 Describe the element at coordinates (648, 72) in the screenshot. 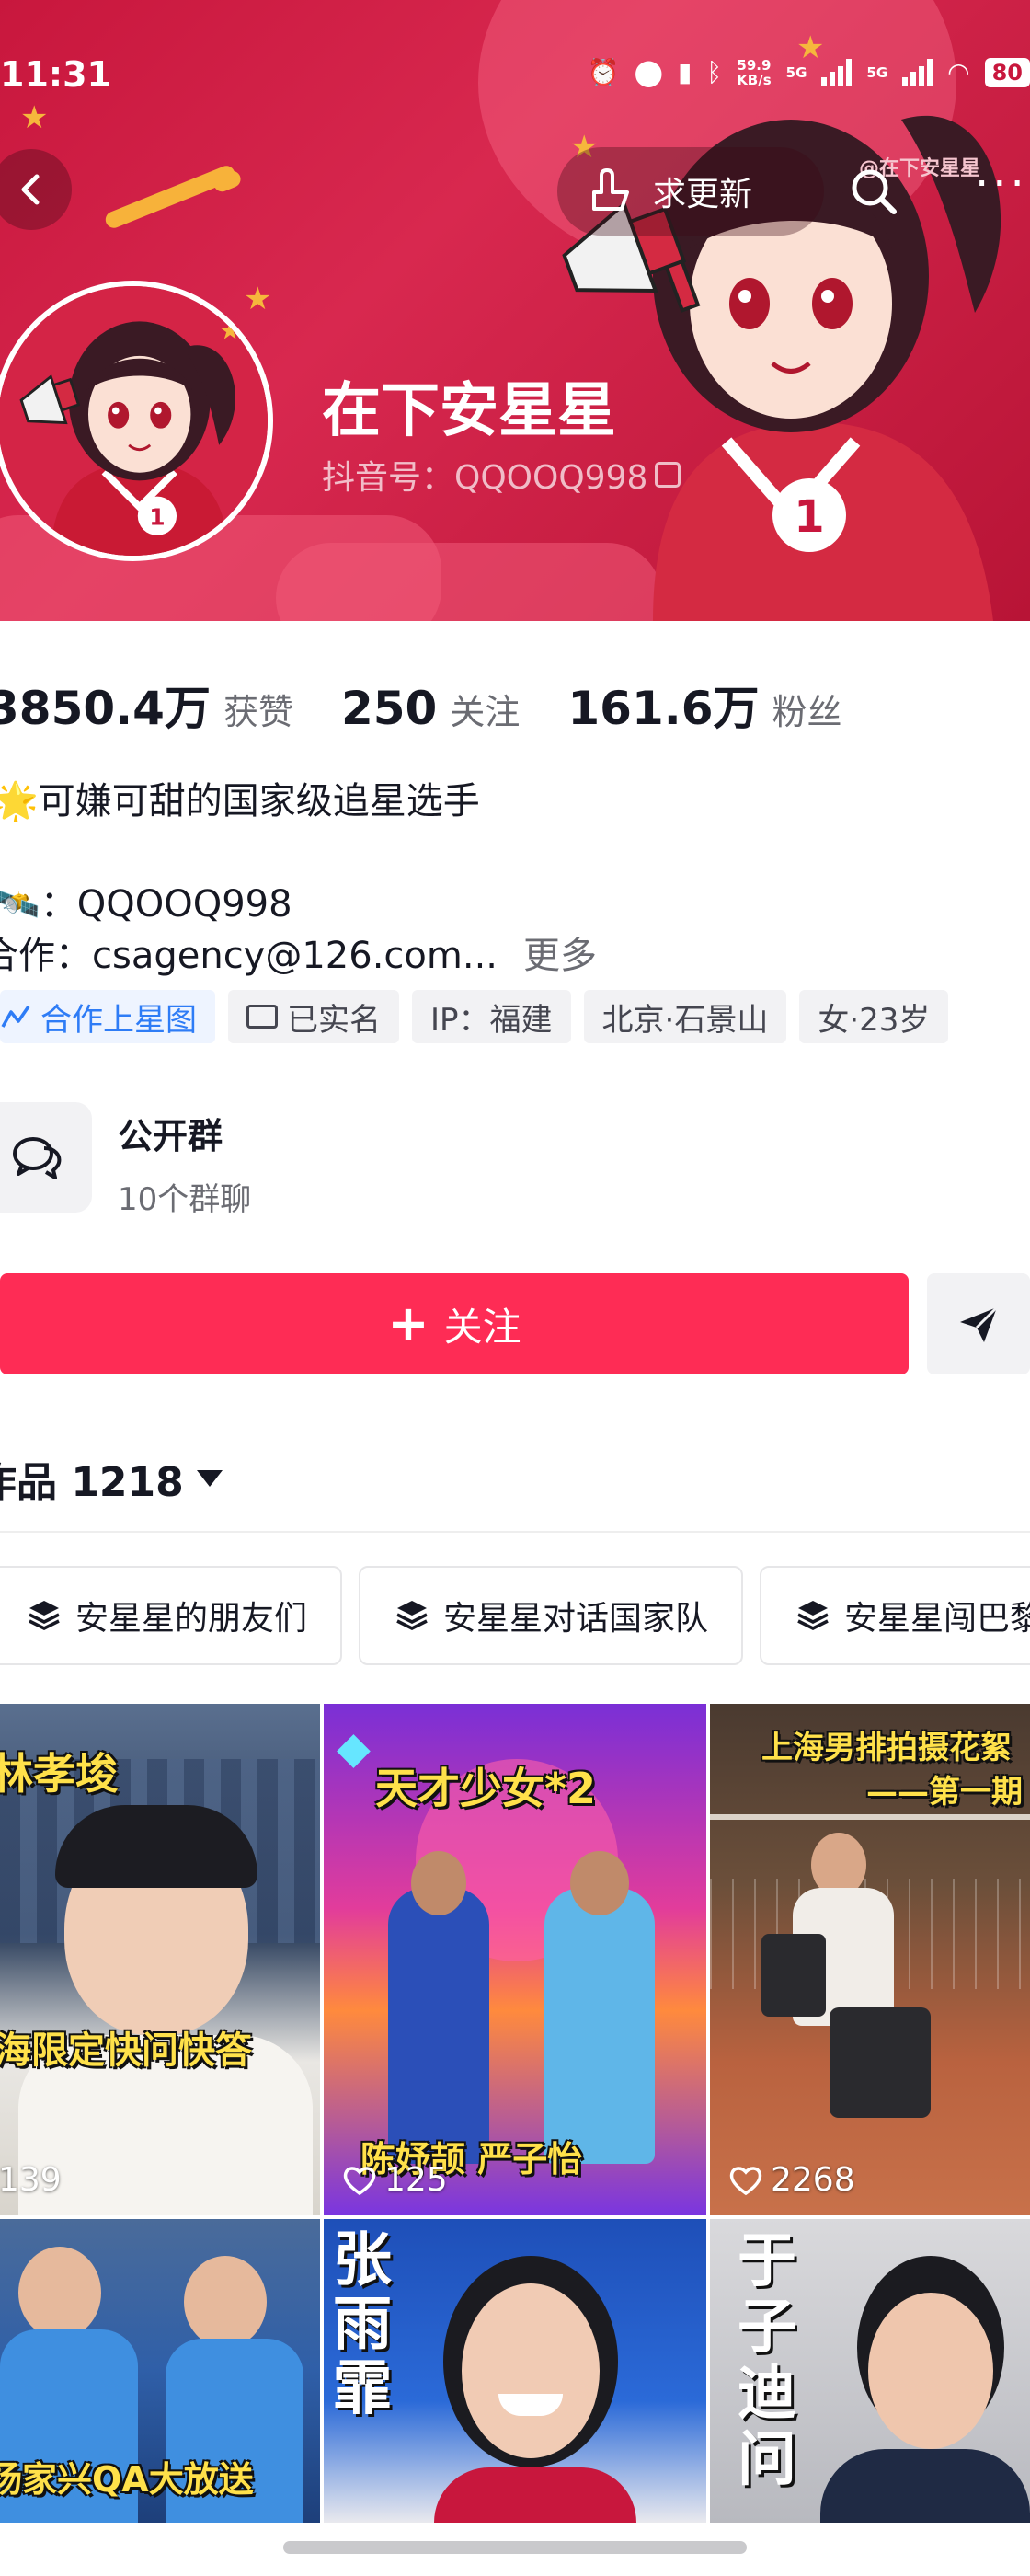

I see `location-icon: ⬤` at that location.